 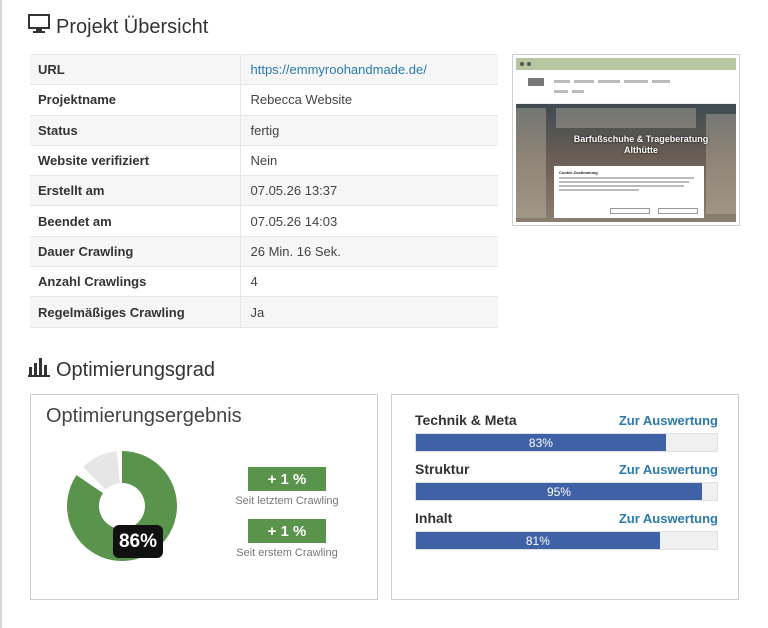 I want to click on preview-cookie-banner: Cookie-Zustimmung, so click(x=629, y=192).